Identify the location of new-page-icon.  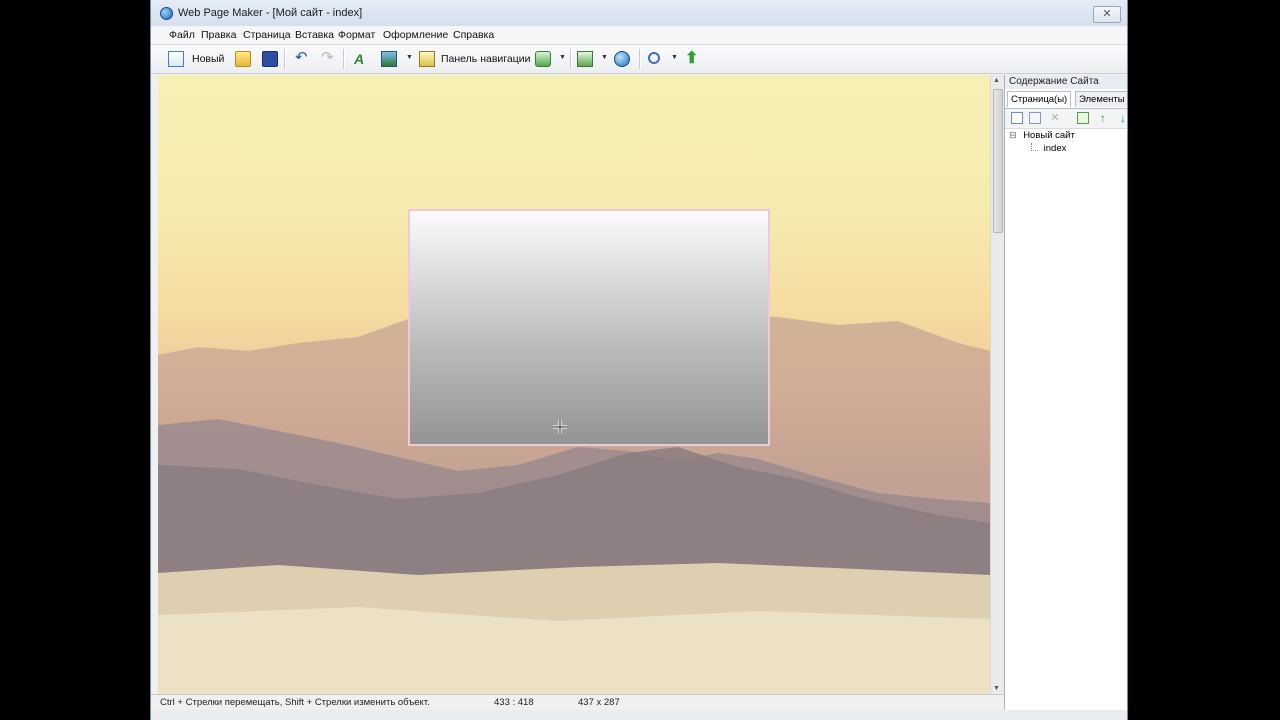
(176, 59).